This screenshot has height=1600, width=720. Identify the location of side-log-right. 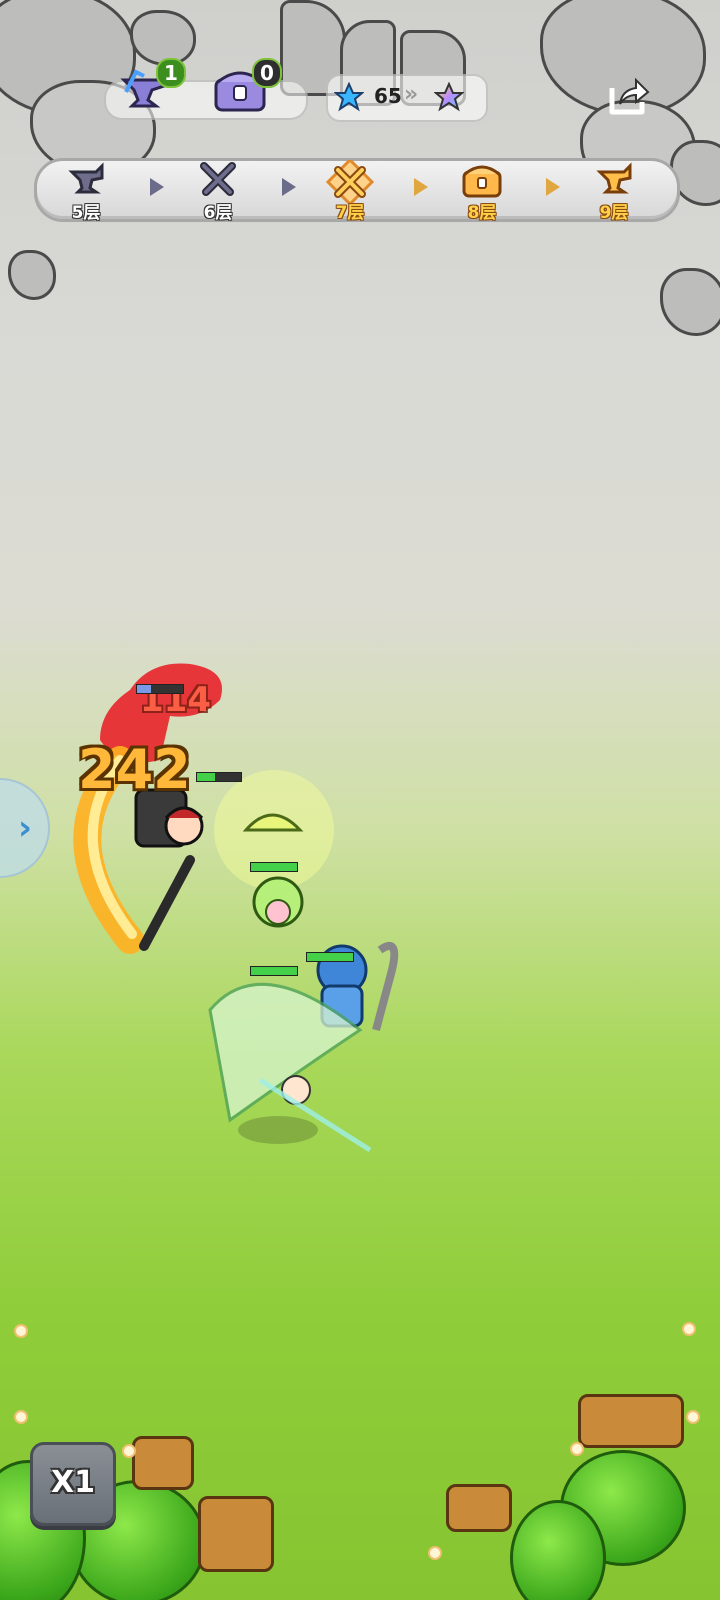
(690, 302).